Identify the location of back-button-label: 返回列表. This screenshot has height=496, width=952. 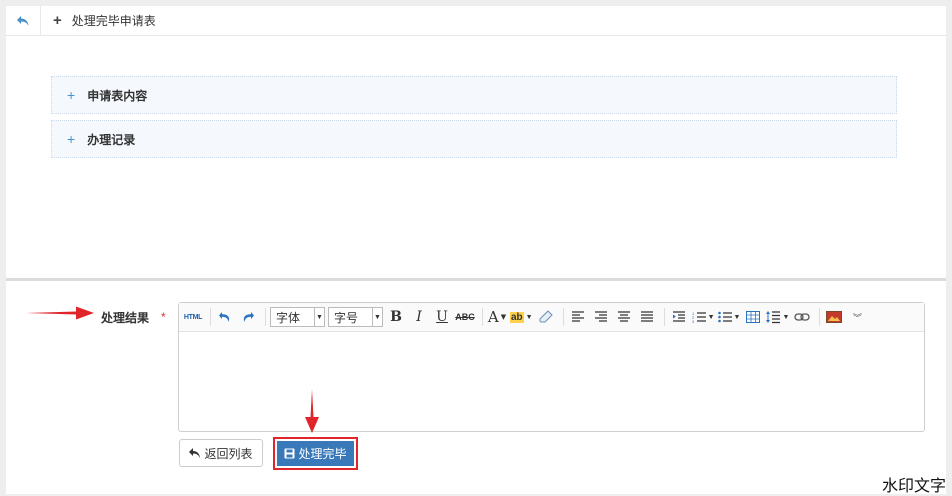
(228, 453).